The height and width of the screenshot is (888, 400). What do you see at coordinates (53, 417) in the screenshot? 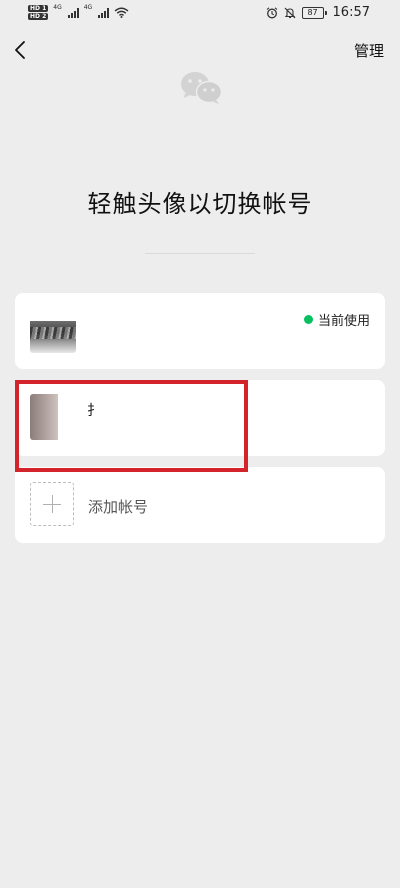
I see `avatar-other-account` at bounding box center [53, 417].